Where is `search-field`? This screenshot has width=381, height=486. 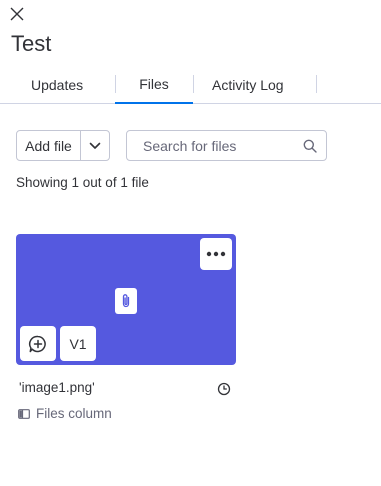
search-field is located at coordinates (226, 145).